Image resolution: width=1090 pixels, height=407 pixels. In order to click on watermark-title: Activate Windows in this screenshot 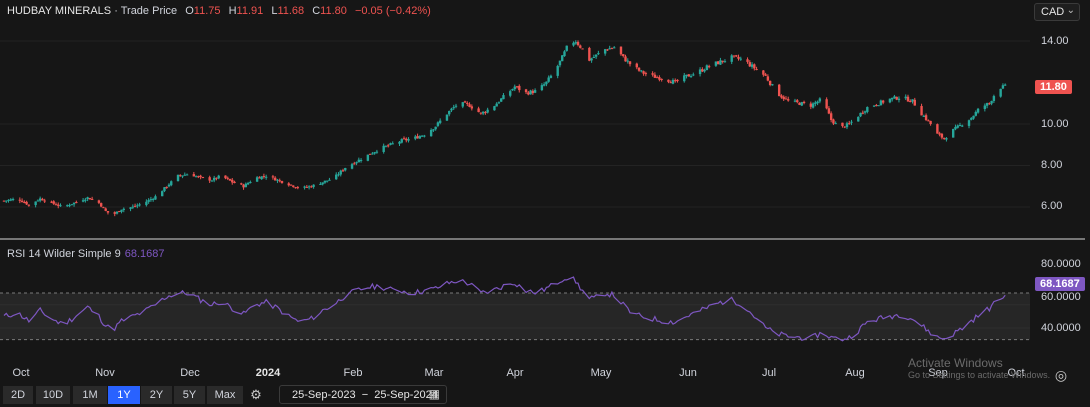, I will do `click(955, 363)`.